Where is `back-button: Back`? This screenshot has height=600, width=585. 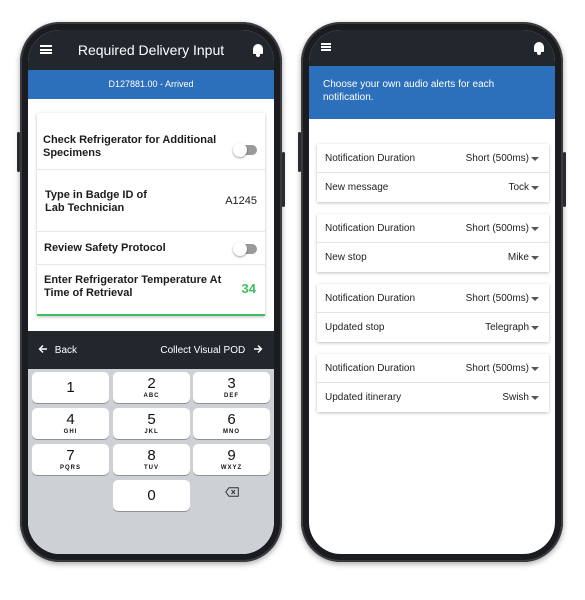
back-button: Back is located at coordinates (57, 350).